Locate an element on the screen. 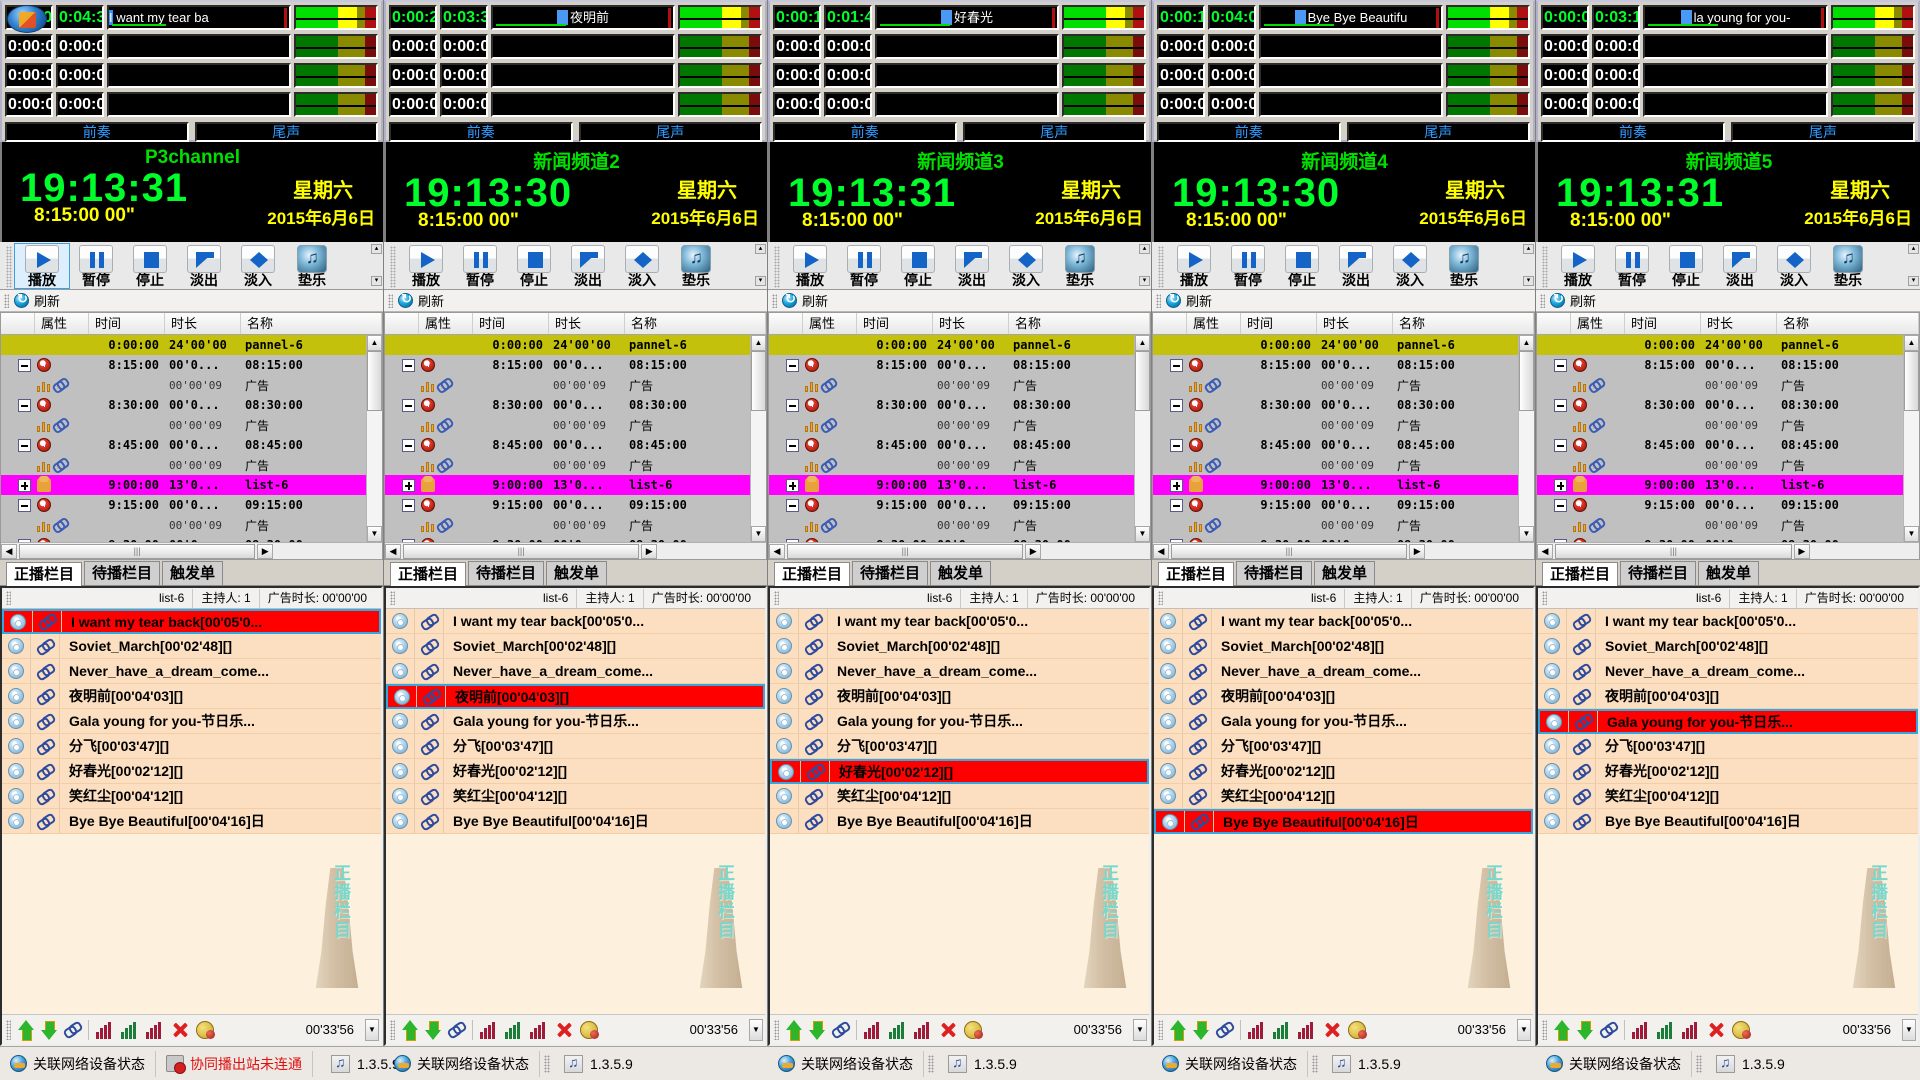 This screenshot has width=1920, height=1080. scroll-left-arrow-icon: ◀ is located at coordinates (393, 551).